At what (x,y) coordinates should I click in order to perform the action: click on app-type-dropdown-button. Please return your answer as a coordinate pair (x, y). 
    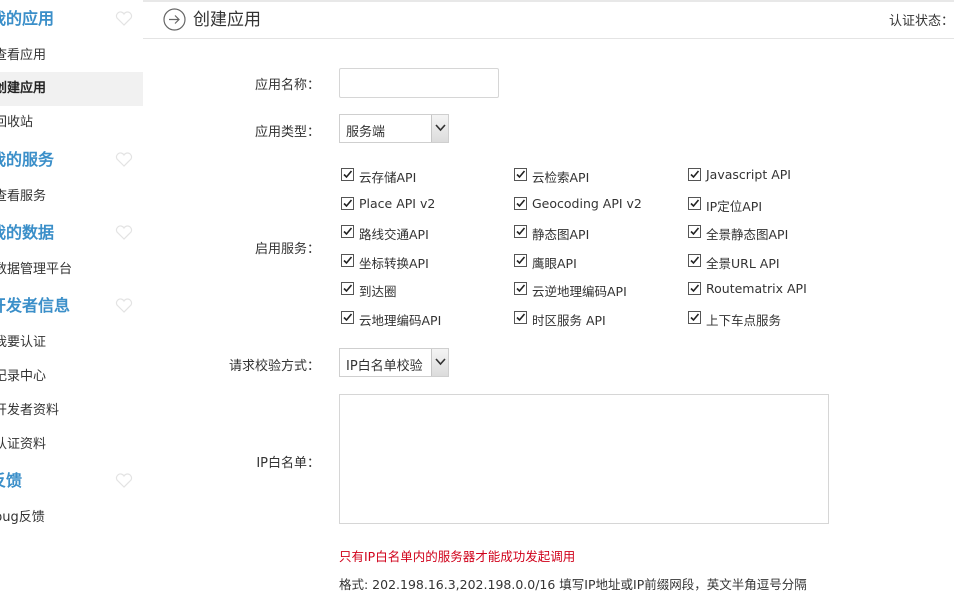
    Looking at the image, I should click on (439, 128).